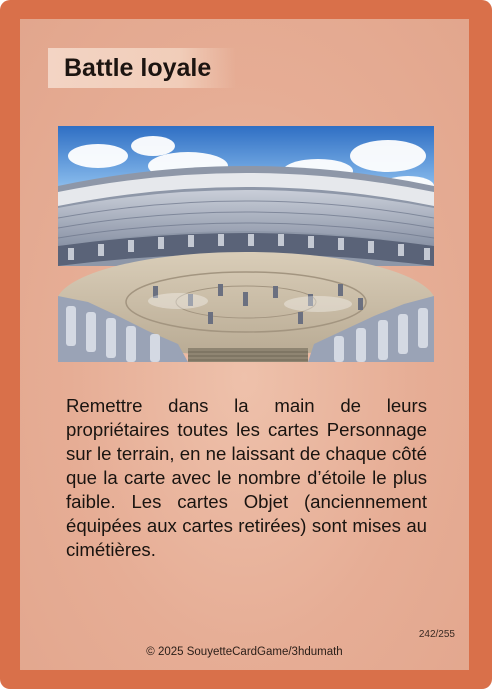 The image size is (492, 689). I want to click on card-title-banner: Battle loyale, so click(142, 68).